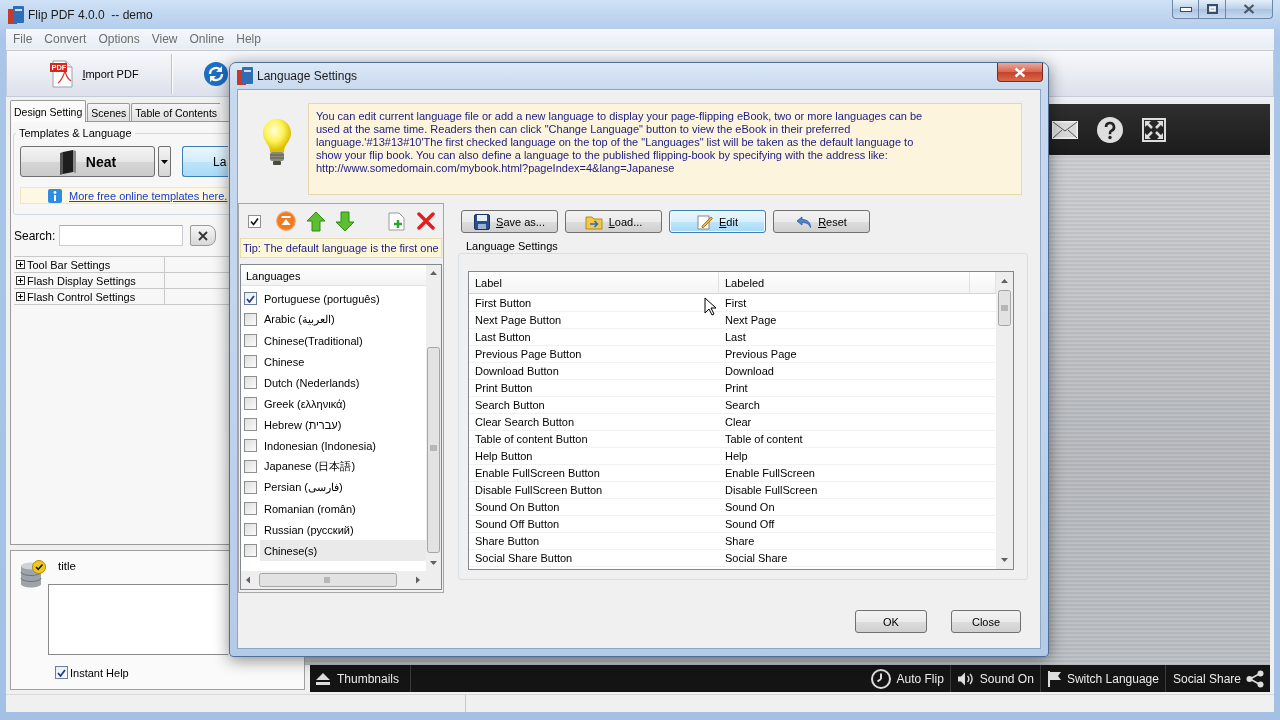  What do you see at coordinates (89, 264) in the screenshot?
I see `tree-item: Tool Bar Settings` at bounding box center [89, 264].